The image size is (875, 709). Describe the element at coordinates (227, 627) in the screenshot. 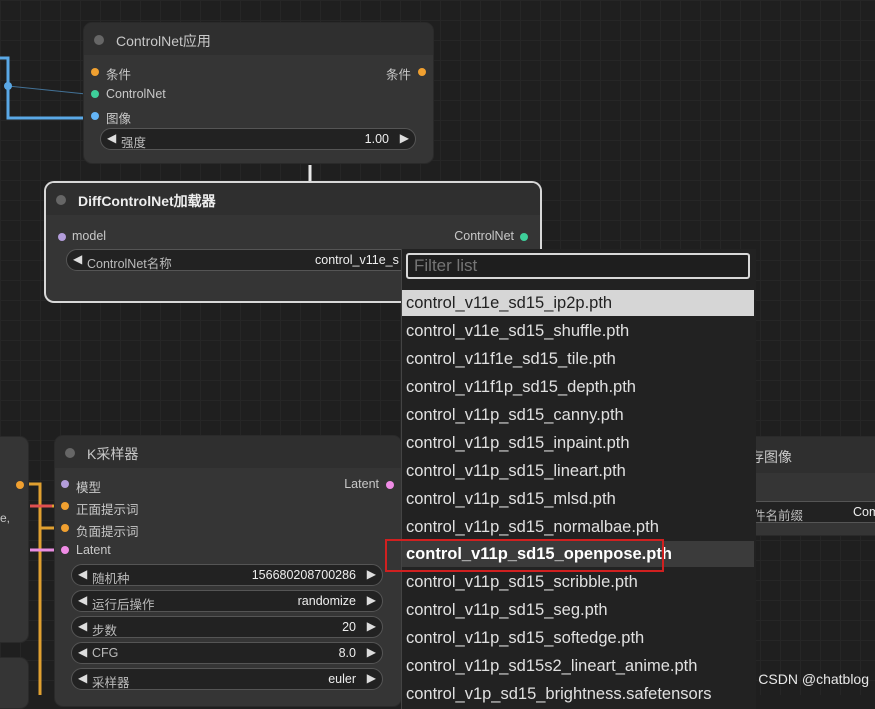

I see `steps-widget: ◀ 步数 20 ▶` at that location.